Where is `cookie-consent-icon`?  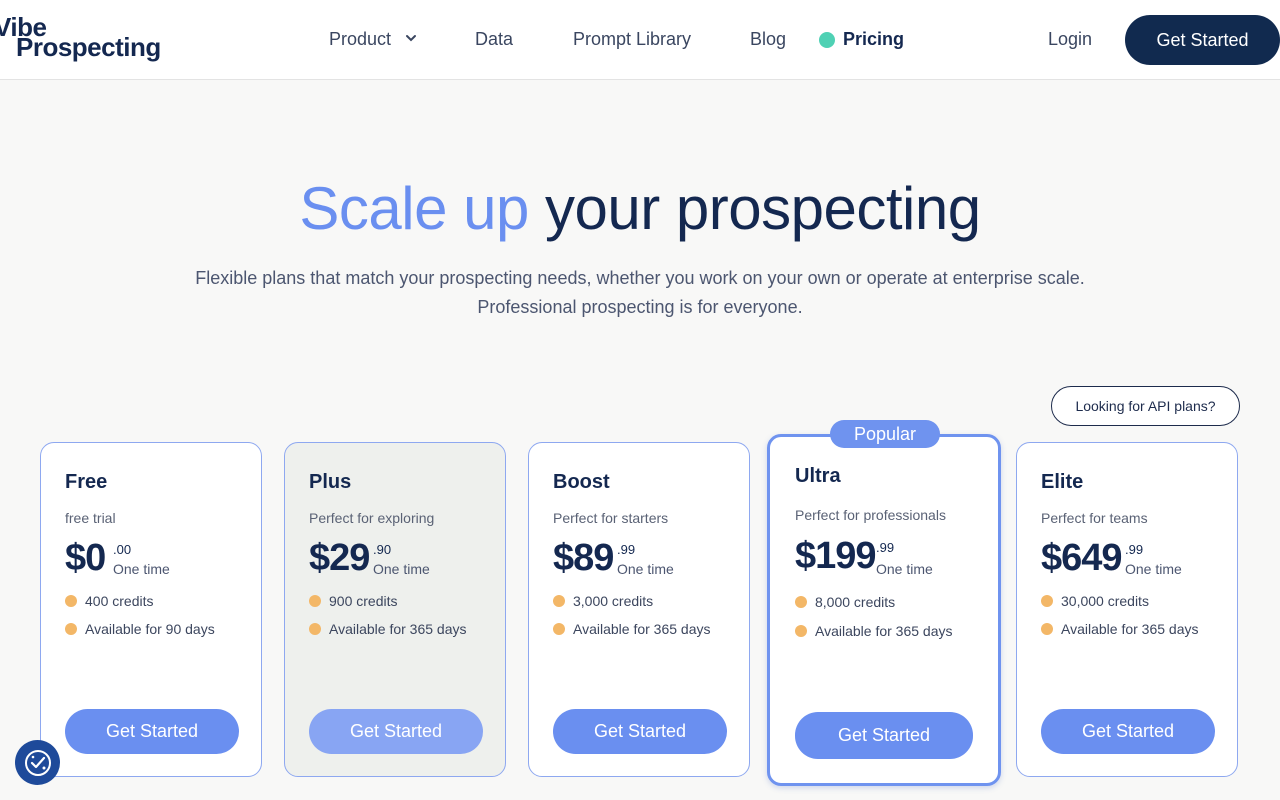 cookie-consent-icon is located at coordinates (37, 762).